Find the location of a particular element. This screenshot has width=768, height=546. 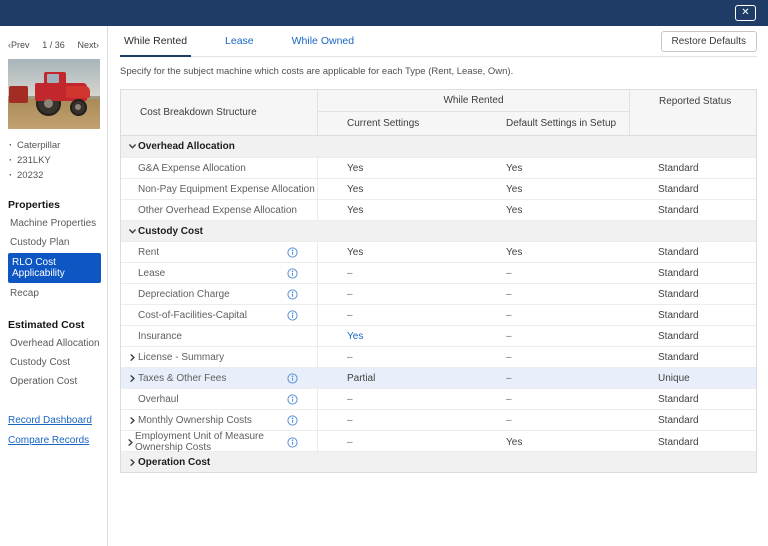

sidebar-item-operation-cost: Operation Cost is located at coordinates (57, 381).